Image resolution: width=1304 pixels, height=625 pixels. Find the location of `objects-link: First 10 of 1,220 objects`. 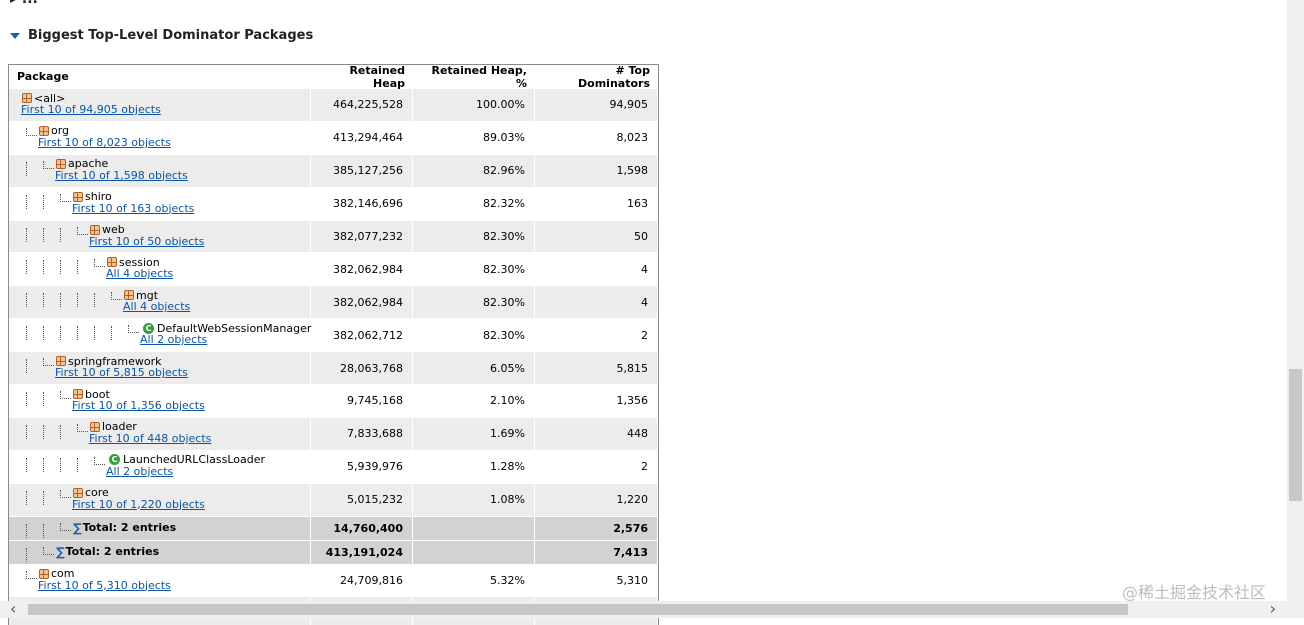

objects-link: First 10 of 1,220 objects is located at coordinates (138, 504).